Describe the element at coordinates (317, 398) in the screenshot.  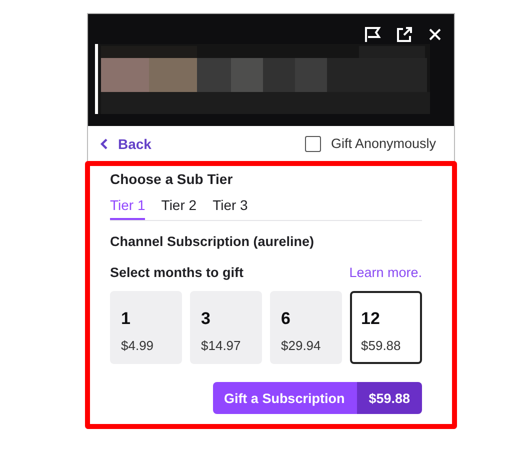
I see `gift-subscription-button: Gift a Subscription $59.88` at that location.